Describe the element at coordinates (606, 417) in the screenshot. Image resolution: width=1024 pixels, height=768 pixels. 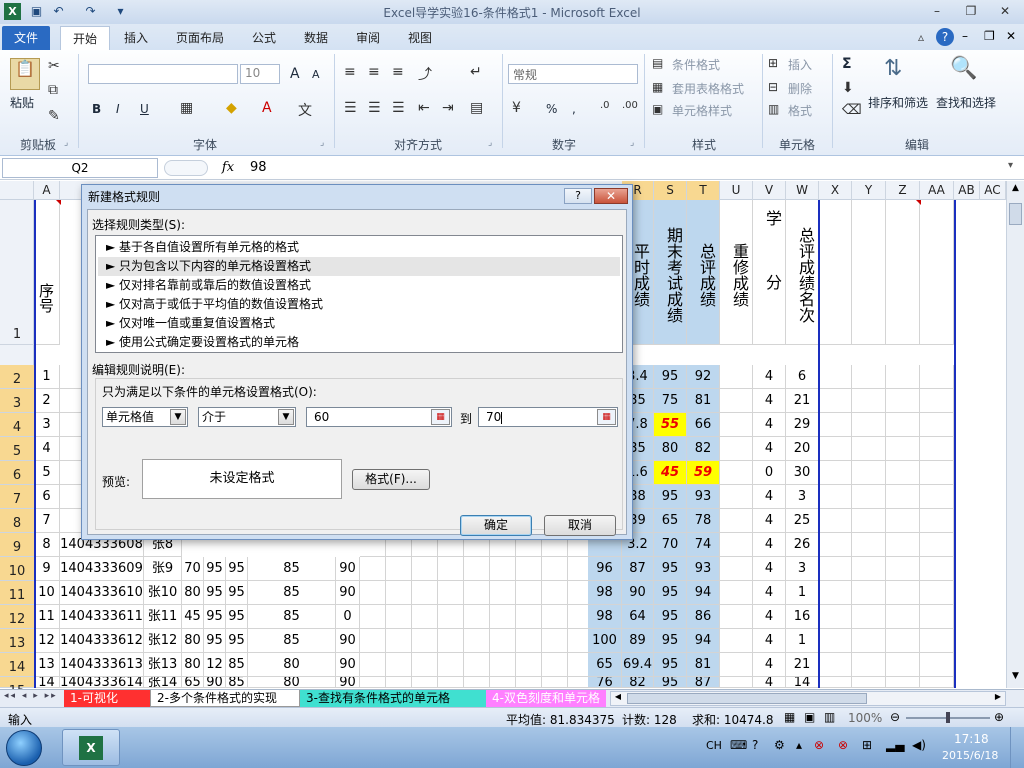
I see `range-picker-icon: ▦` at that location.